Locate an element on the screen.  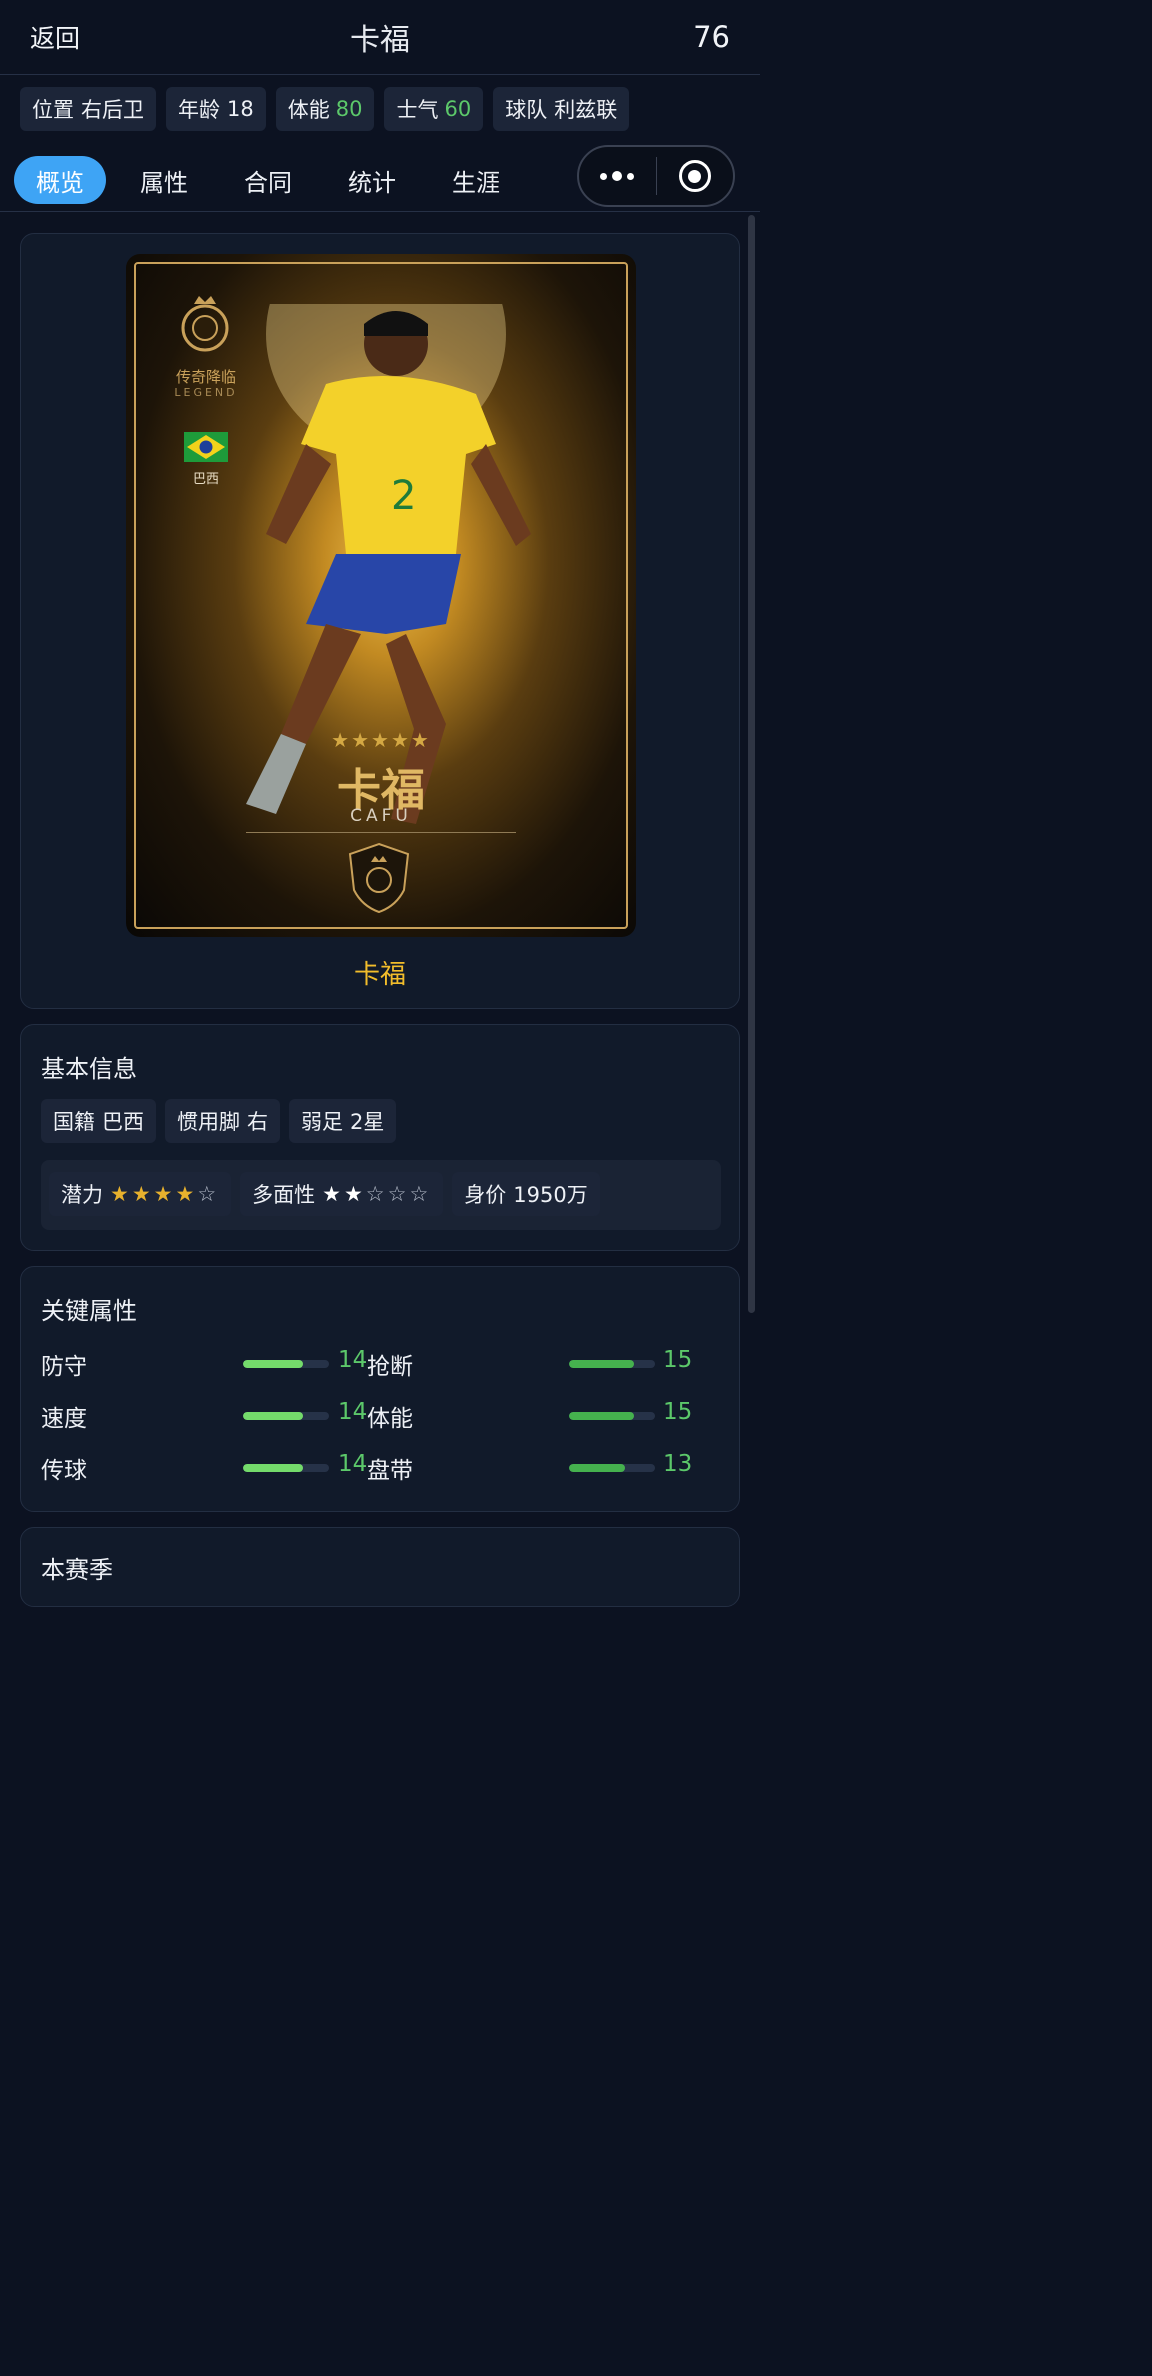
attribute-row: 传球 14 盘带 13 is located at coordinates (381, 1467).